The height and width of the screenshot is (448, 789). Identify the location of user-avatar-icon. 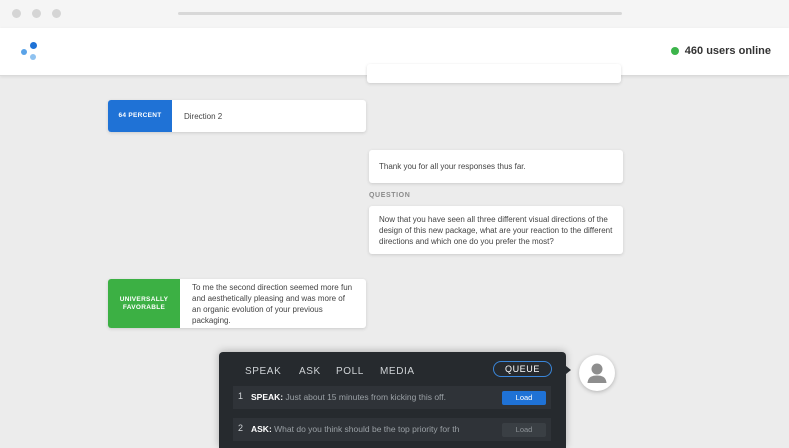
(597, 373).